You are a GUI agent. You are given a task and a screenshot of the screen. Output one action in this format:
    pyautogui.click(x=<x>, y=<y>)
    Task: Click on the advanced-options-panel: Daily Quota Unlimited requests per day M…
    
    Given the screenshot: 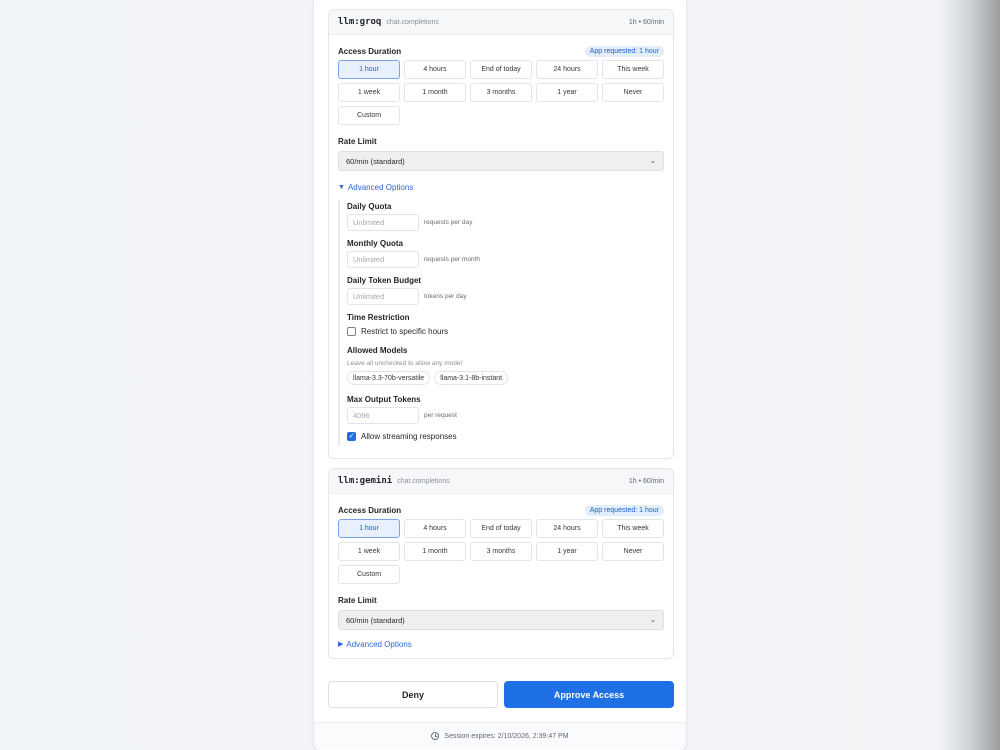 What is the action you would take?
    pyautogui.click(x=501, y=323)
    